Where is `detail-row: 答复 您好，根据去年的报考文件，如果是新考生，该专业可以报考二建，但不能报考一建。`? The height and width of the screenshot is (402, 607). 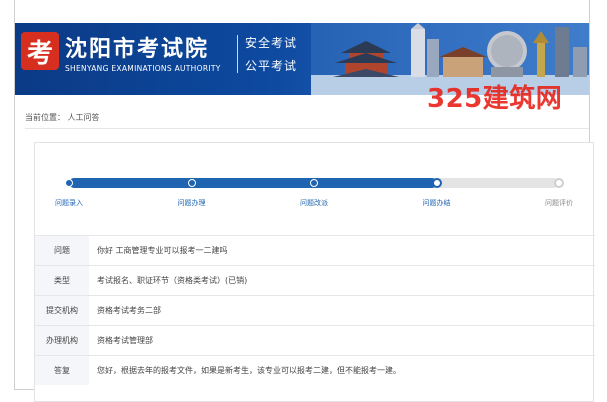 detail-row: 答复 您好，根据去年的报考文件，如果是新考生，该专业可以报考二建，但不能报考一建。 is located at coordinates (315, 370).